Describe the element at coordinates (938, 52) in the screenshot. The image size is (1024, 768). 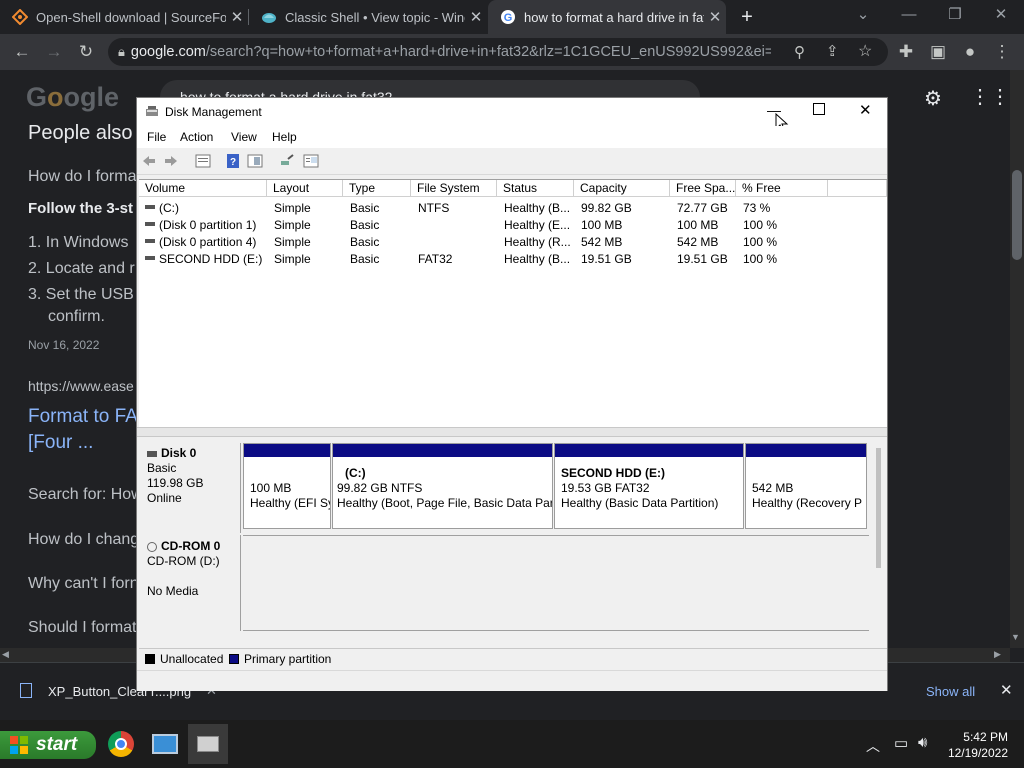
I see `side-panel-icon: ▣` at that location.